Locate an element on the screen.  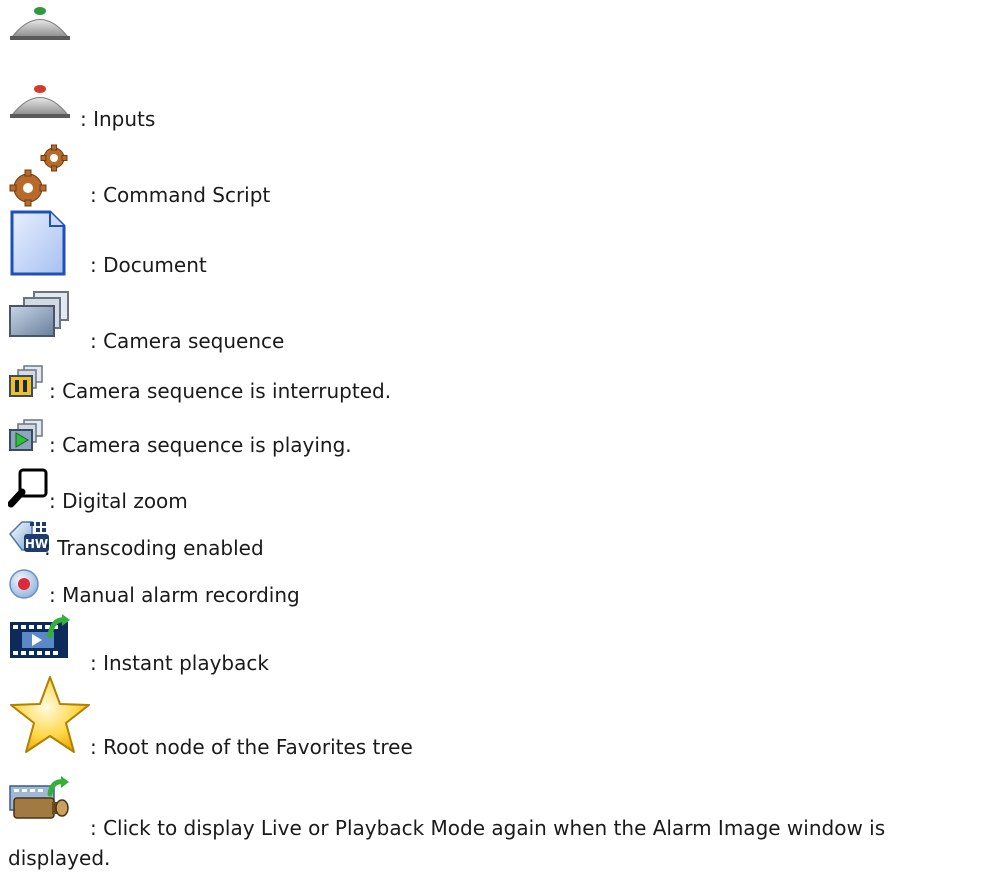
alarm-button-green-icon is located at coordinates (40, 23).